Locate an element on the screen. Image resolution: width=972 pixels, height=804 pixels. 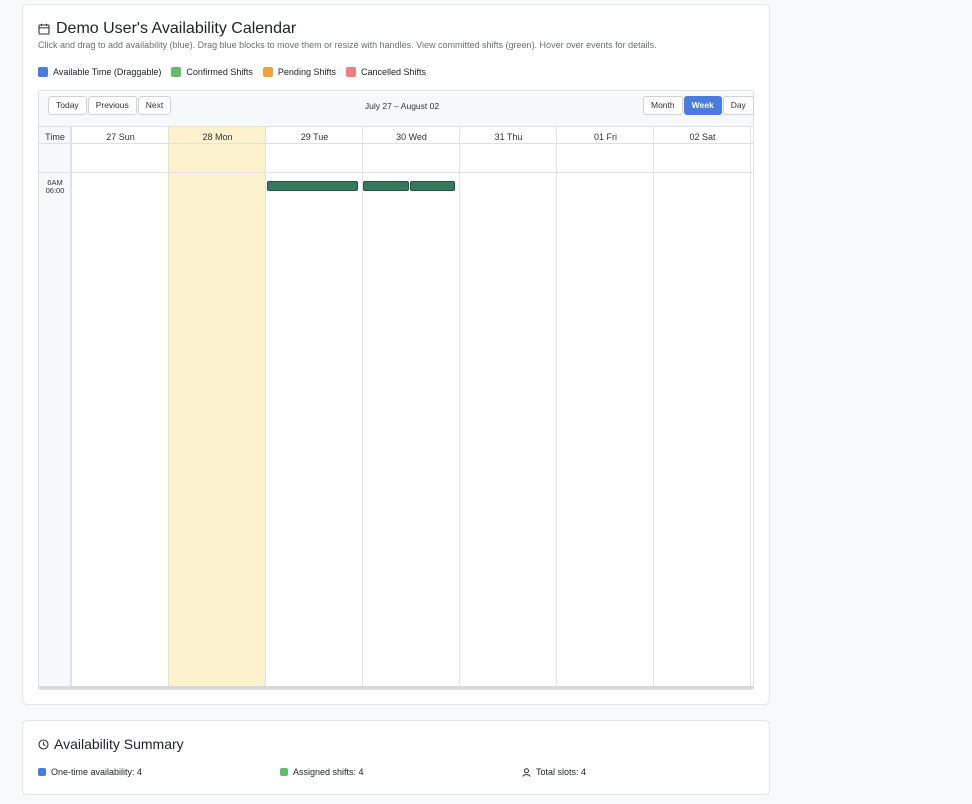
stat-total-slots: Total slots: 4 is located at coordinates (554, 772).